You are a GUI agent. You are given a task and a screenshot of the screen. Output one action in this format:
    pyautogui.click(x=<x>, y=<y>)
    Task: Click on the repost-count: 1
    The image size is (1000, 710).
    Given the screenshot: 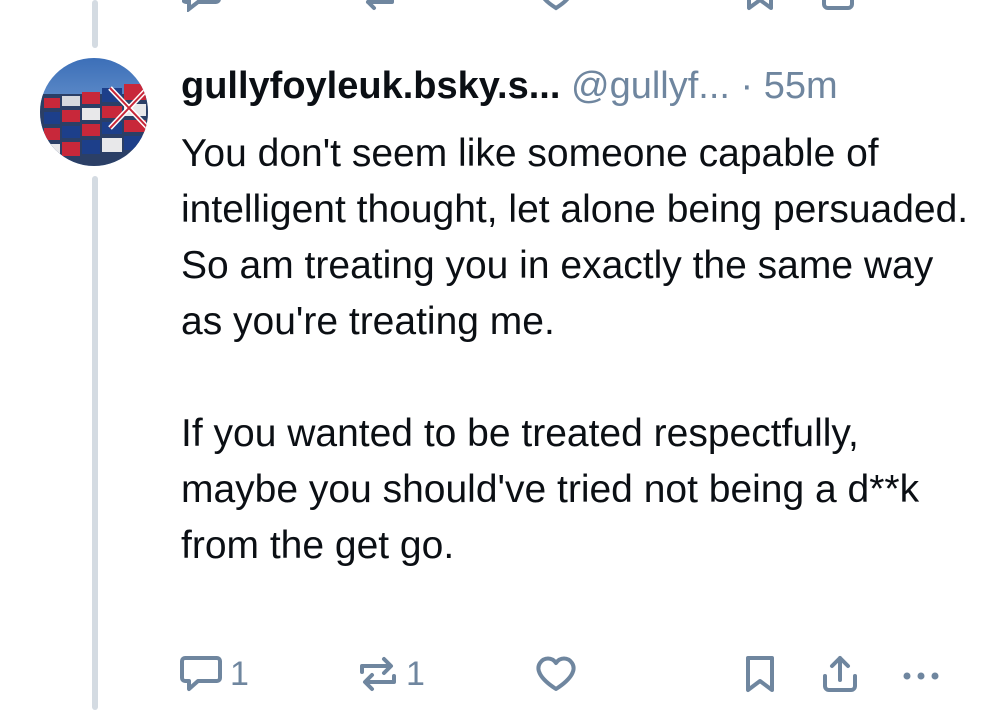 What is the action you would take?
    pyautogui.click(x=415, y=673)
    